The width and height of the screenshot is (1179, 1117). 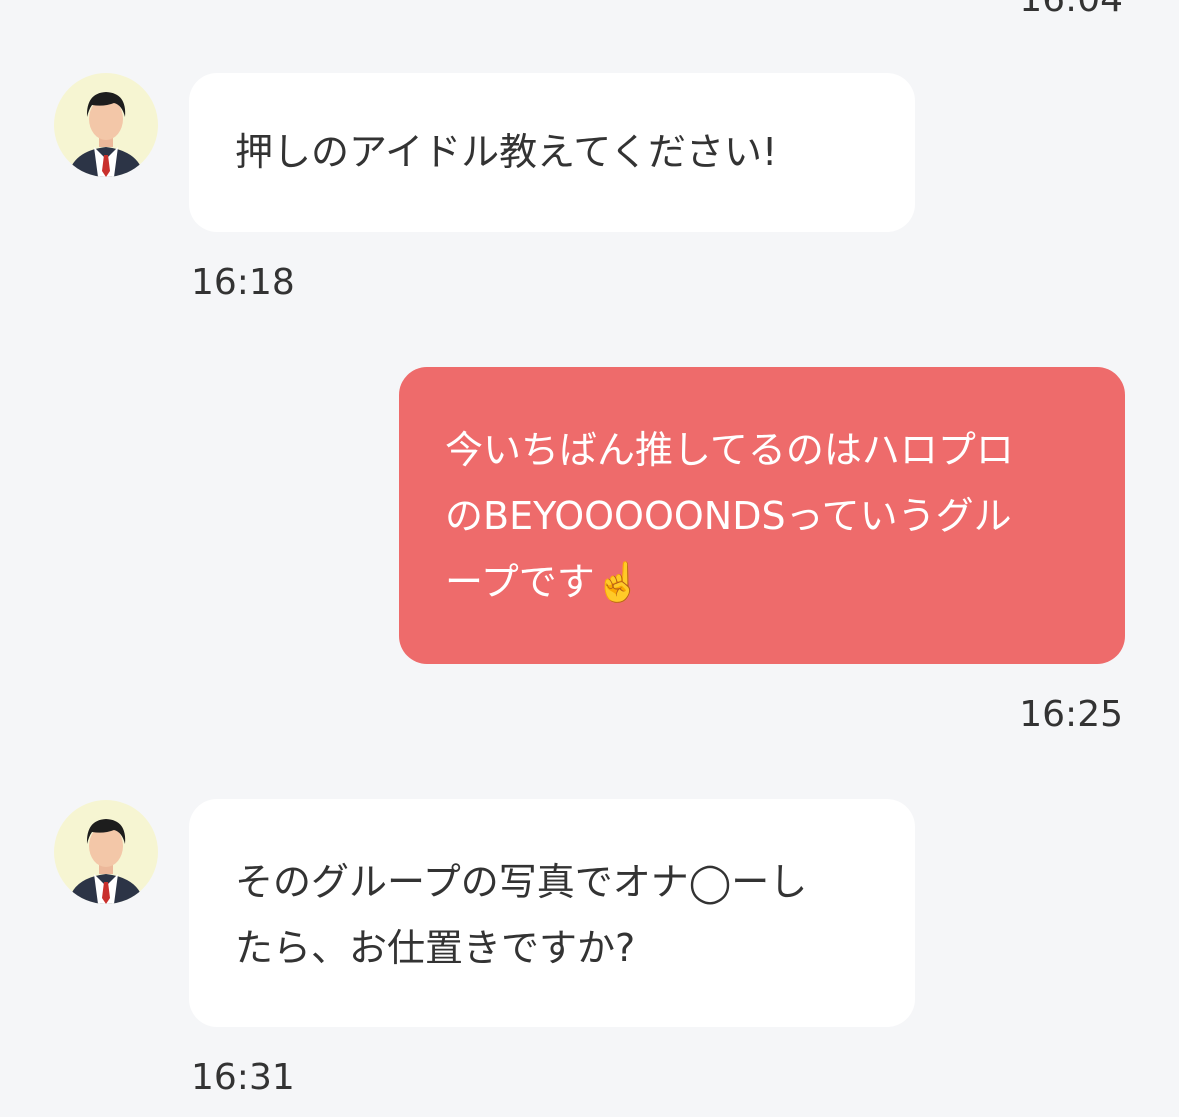 What do you see at coordinates (243, 1077) in the screenshot?
I see `message-time: 16:31` at bounding box center [243, 1077].